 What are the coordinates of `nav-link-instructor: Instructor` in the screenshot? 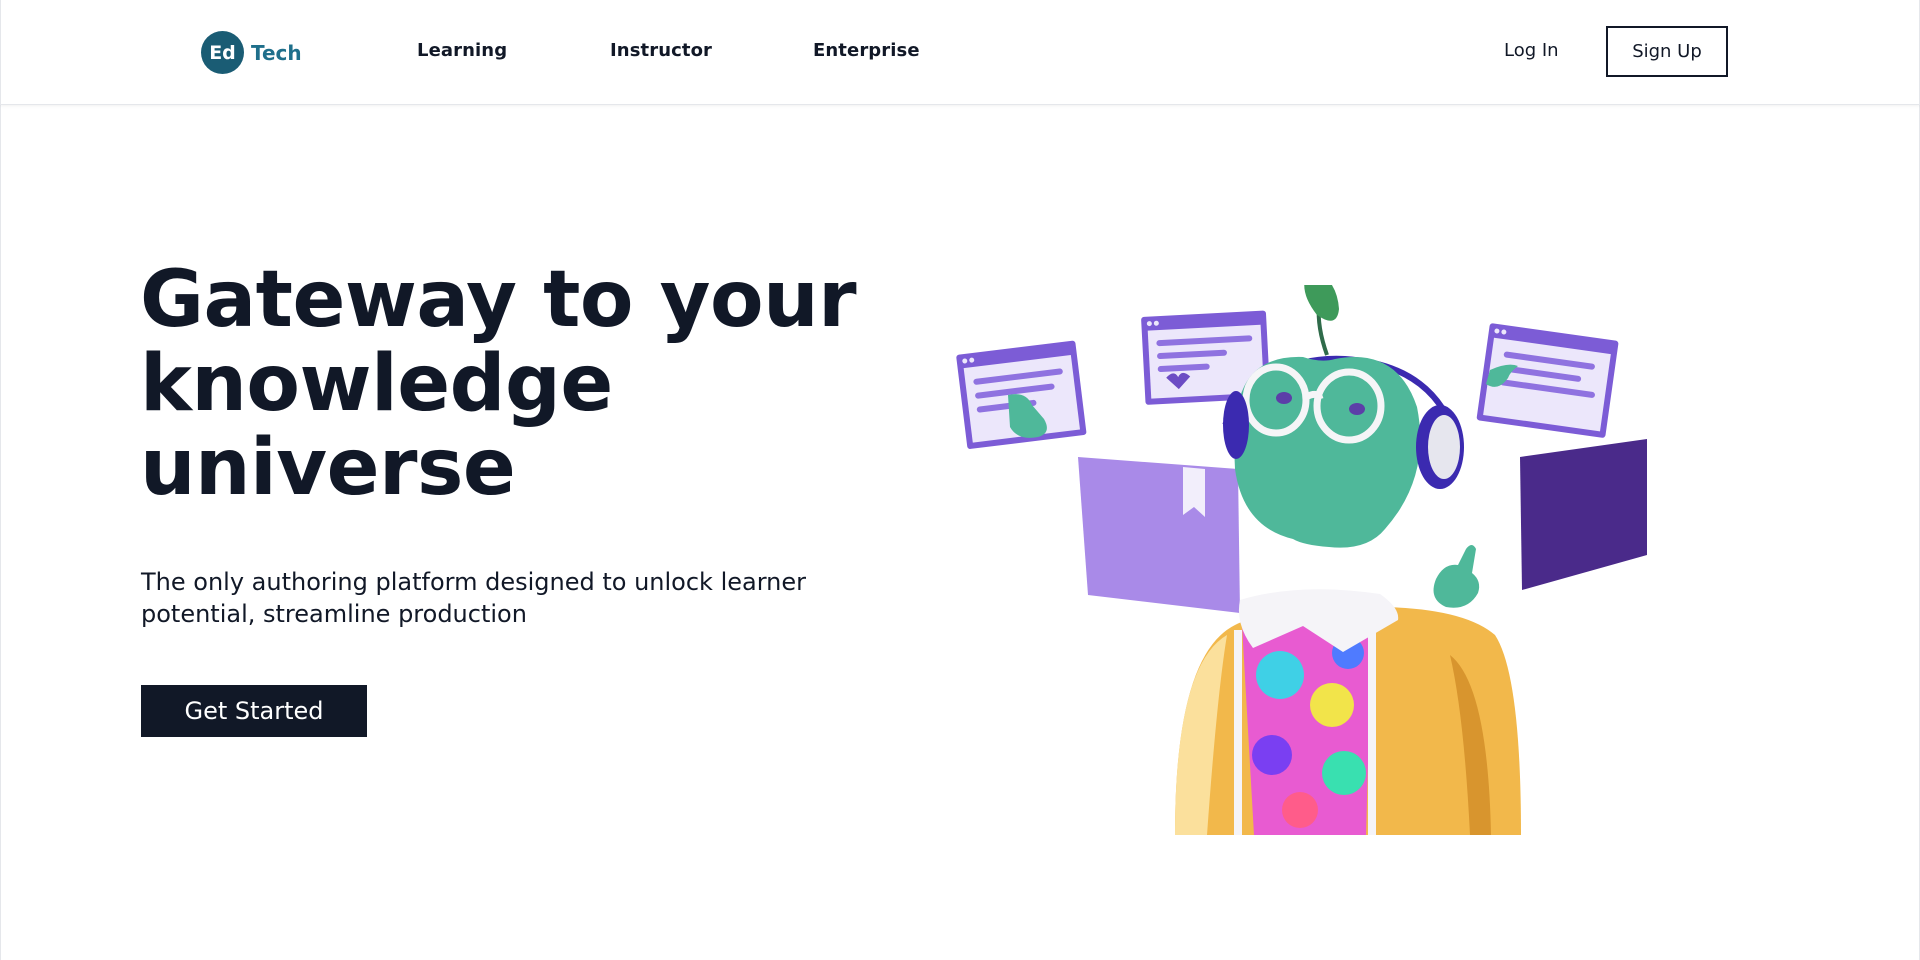 It's located at (661, 50).